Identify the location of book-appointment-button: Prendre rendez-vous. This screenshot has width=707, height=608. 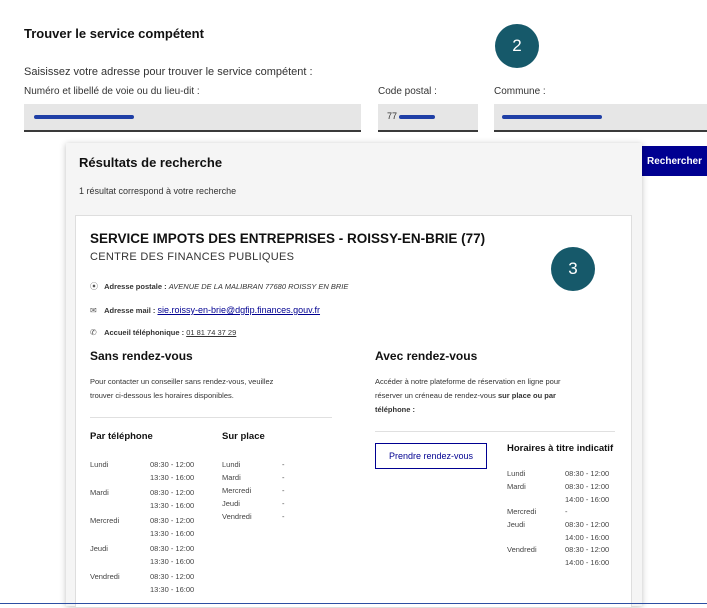
(431, 456).